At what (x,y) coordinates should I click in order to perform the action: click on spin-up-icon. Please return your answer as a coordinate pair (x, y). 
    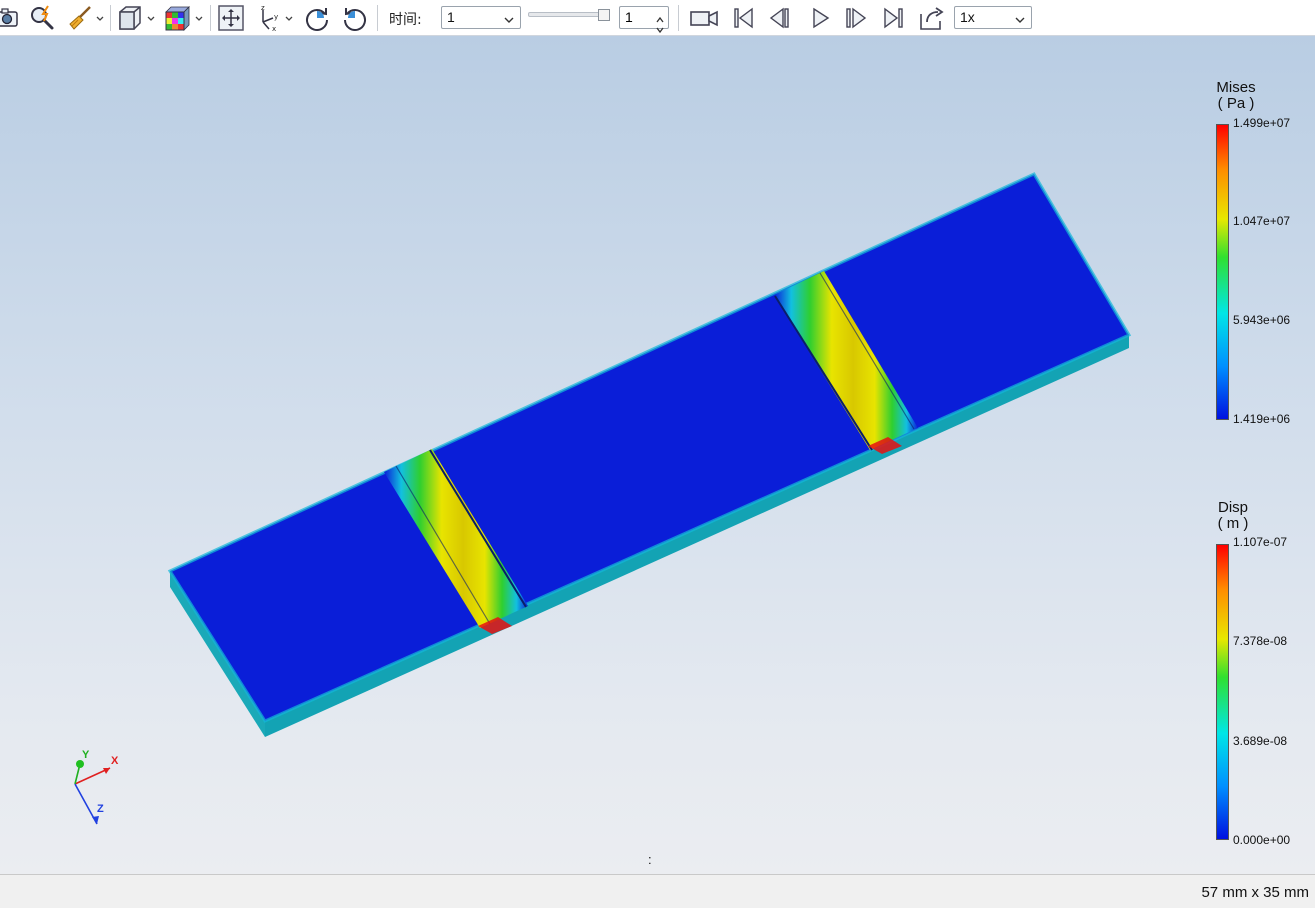
    Looking at the image, I should click on (660, 16).